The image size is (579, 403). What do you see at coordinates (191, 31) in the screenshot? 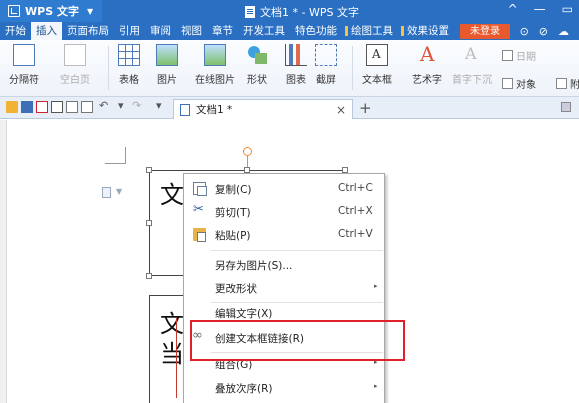
I see `tab-view: 视图` at bounding box center [191, 31].